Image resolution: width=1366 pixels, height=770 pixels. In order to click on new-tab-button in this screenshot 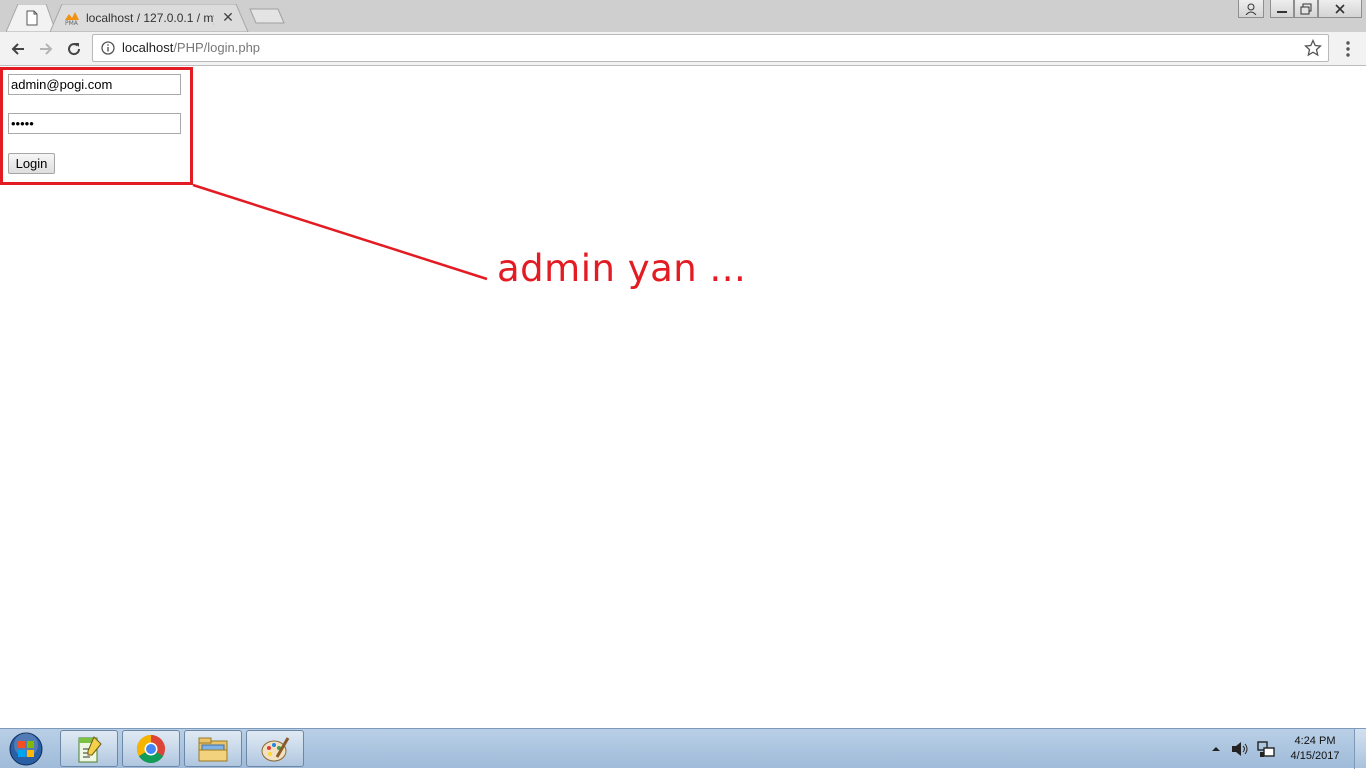, I will do `click(267, 16)`.